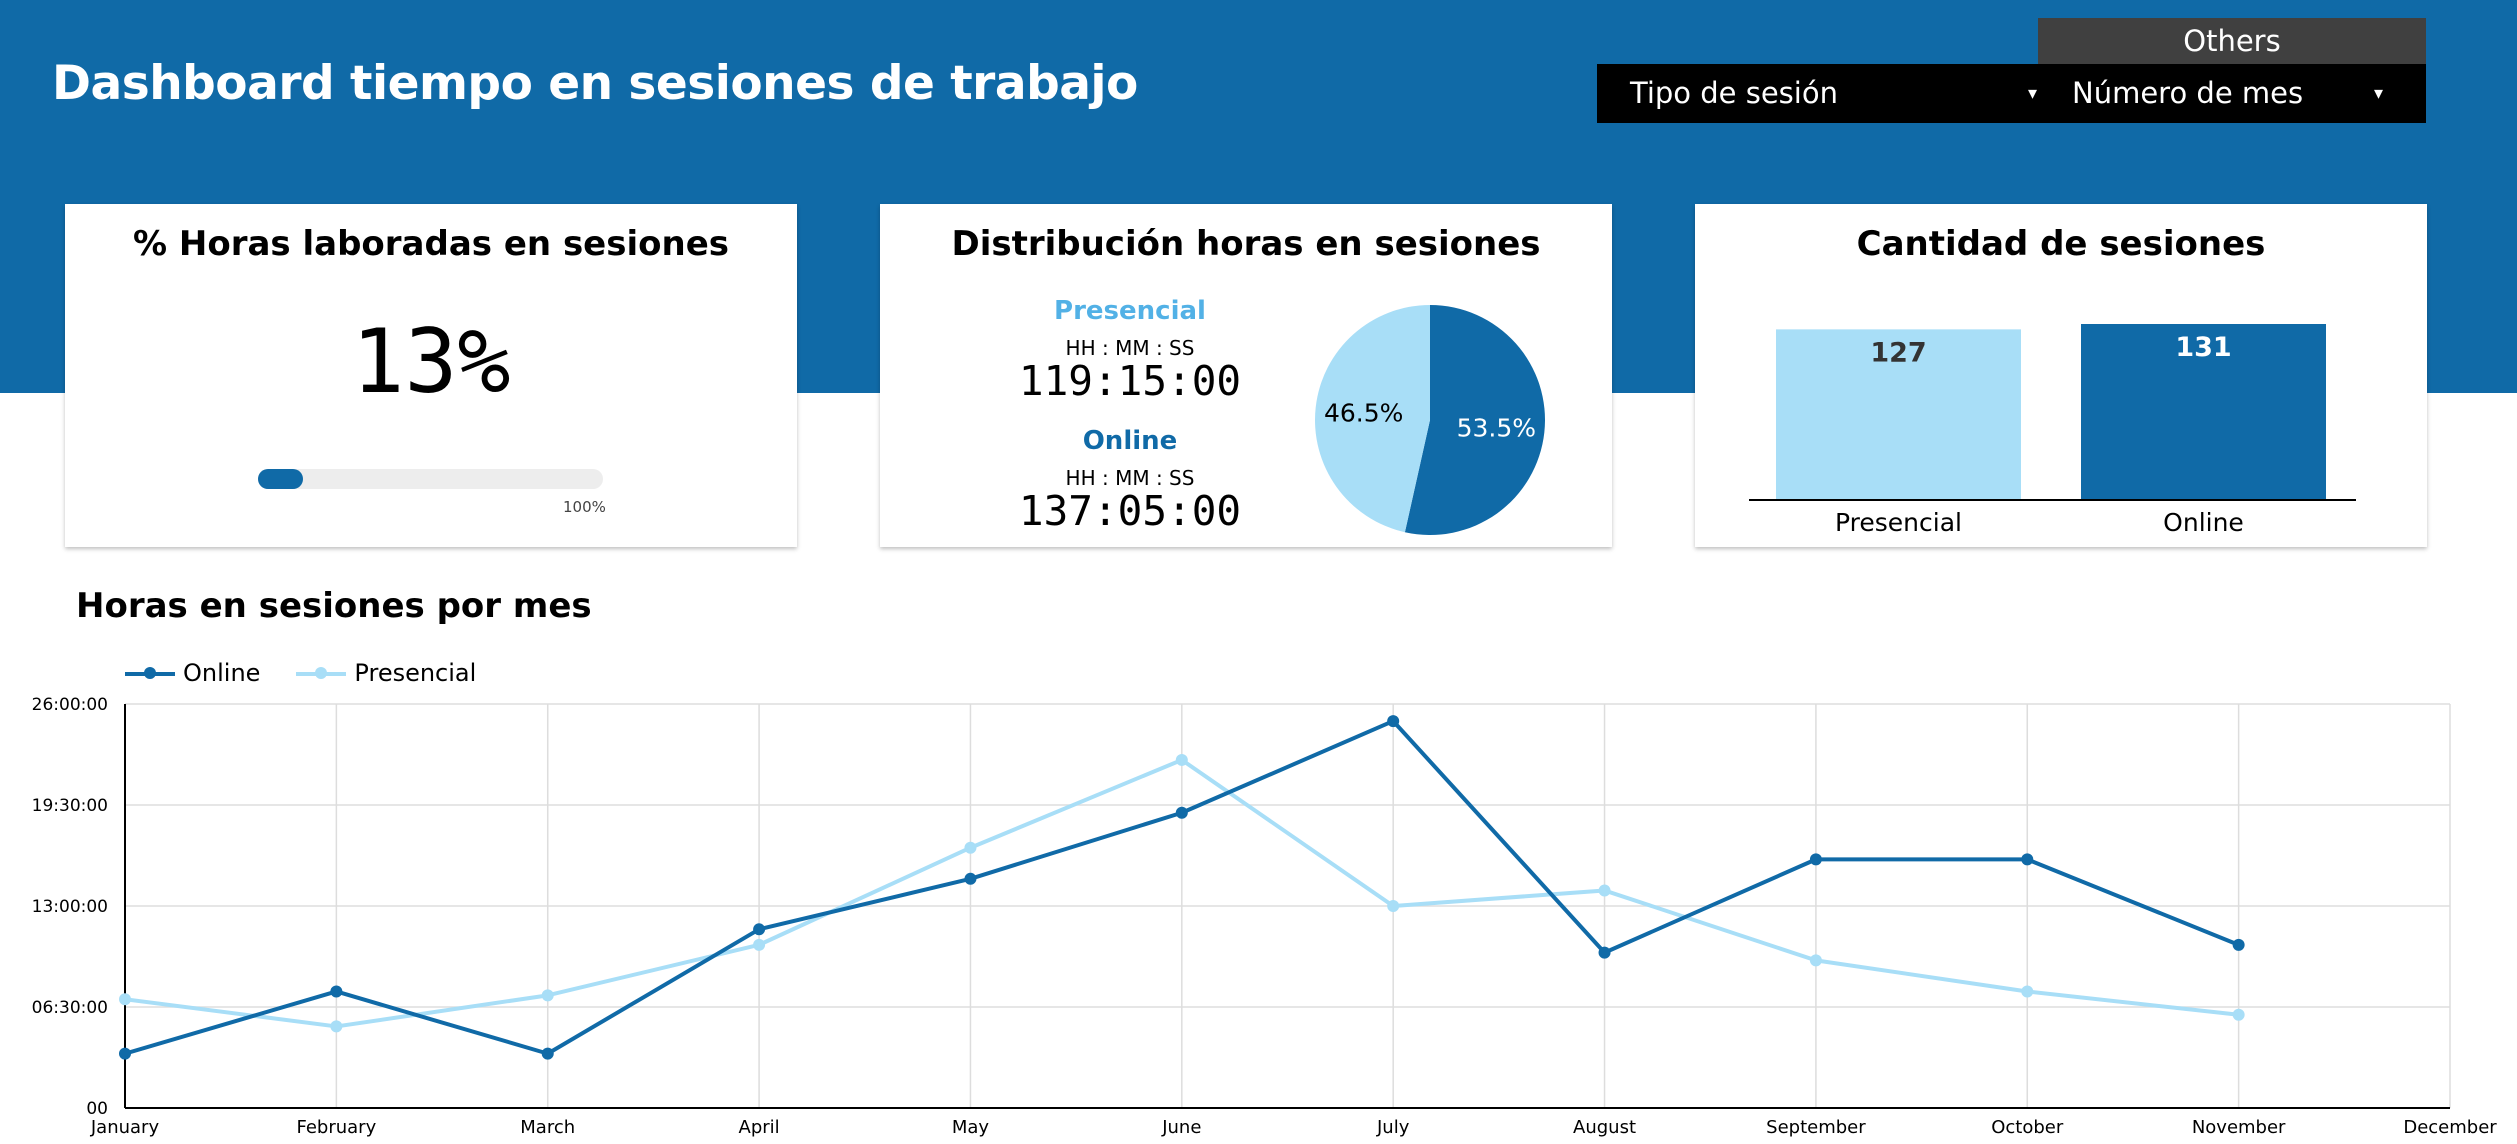 The image size is (2517, 1144). What do you see at coordinates (70, 1008) in the screenshot?
I see `y-tick-label: 06:30:00` at bounding box center [70, 1008].